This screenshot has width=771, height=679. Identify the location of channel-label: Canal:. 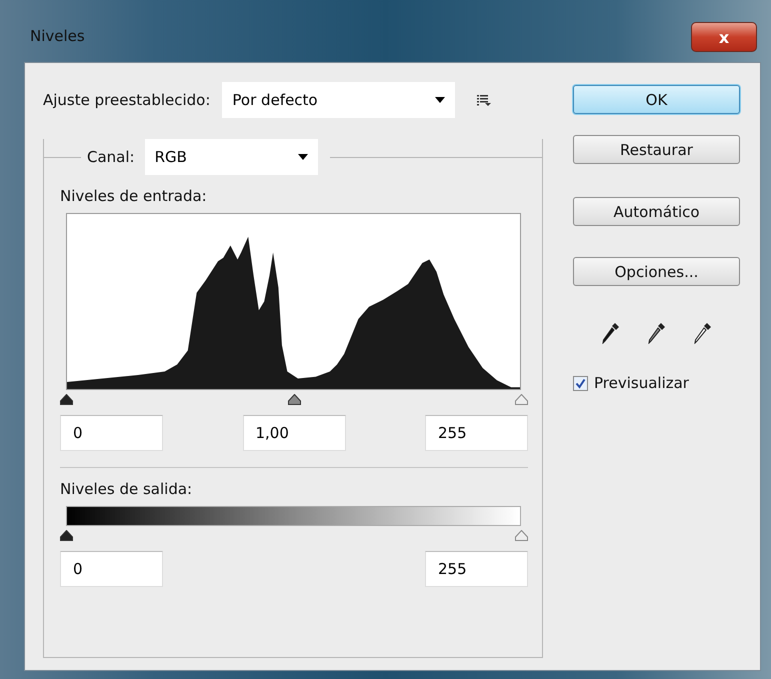
(111, 157).